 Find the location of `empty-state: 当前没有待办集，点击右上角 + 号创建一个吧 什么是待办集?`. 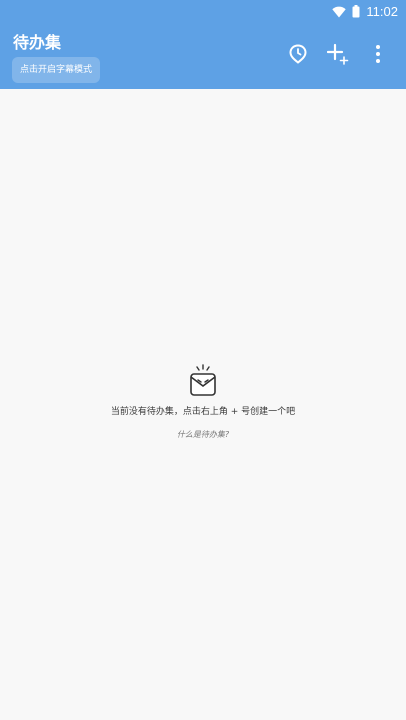

empty-state: 当前没有待办集，点击右上角 + 号创建一个吧 什么是待办集? is located at coordinates (203, 402).